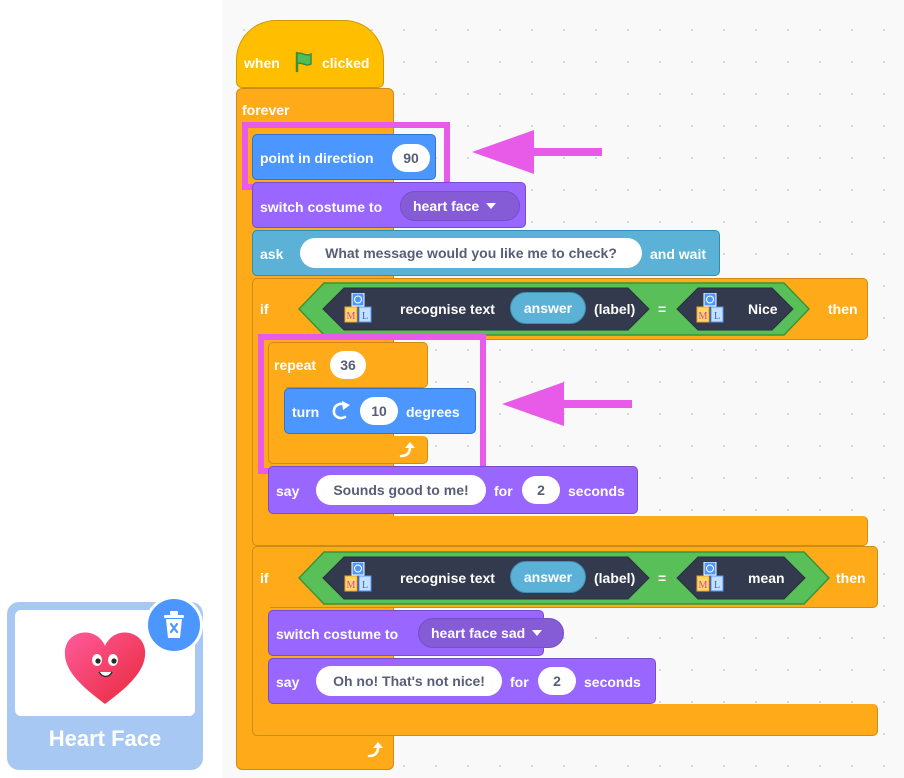 The image size is (904, 778). What do you see at coordinates (321, 207) in the screenshot?
I see `switch-costume-label: switch costume to` at bounding box center [321, 207].